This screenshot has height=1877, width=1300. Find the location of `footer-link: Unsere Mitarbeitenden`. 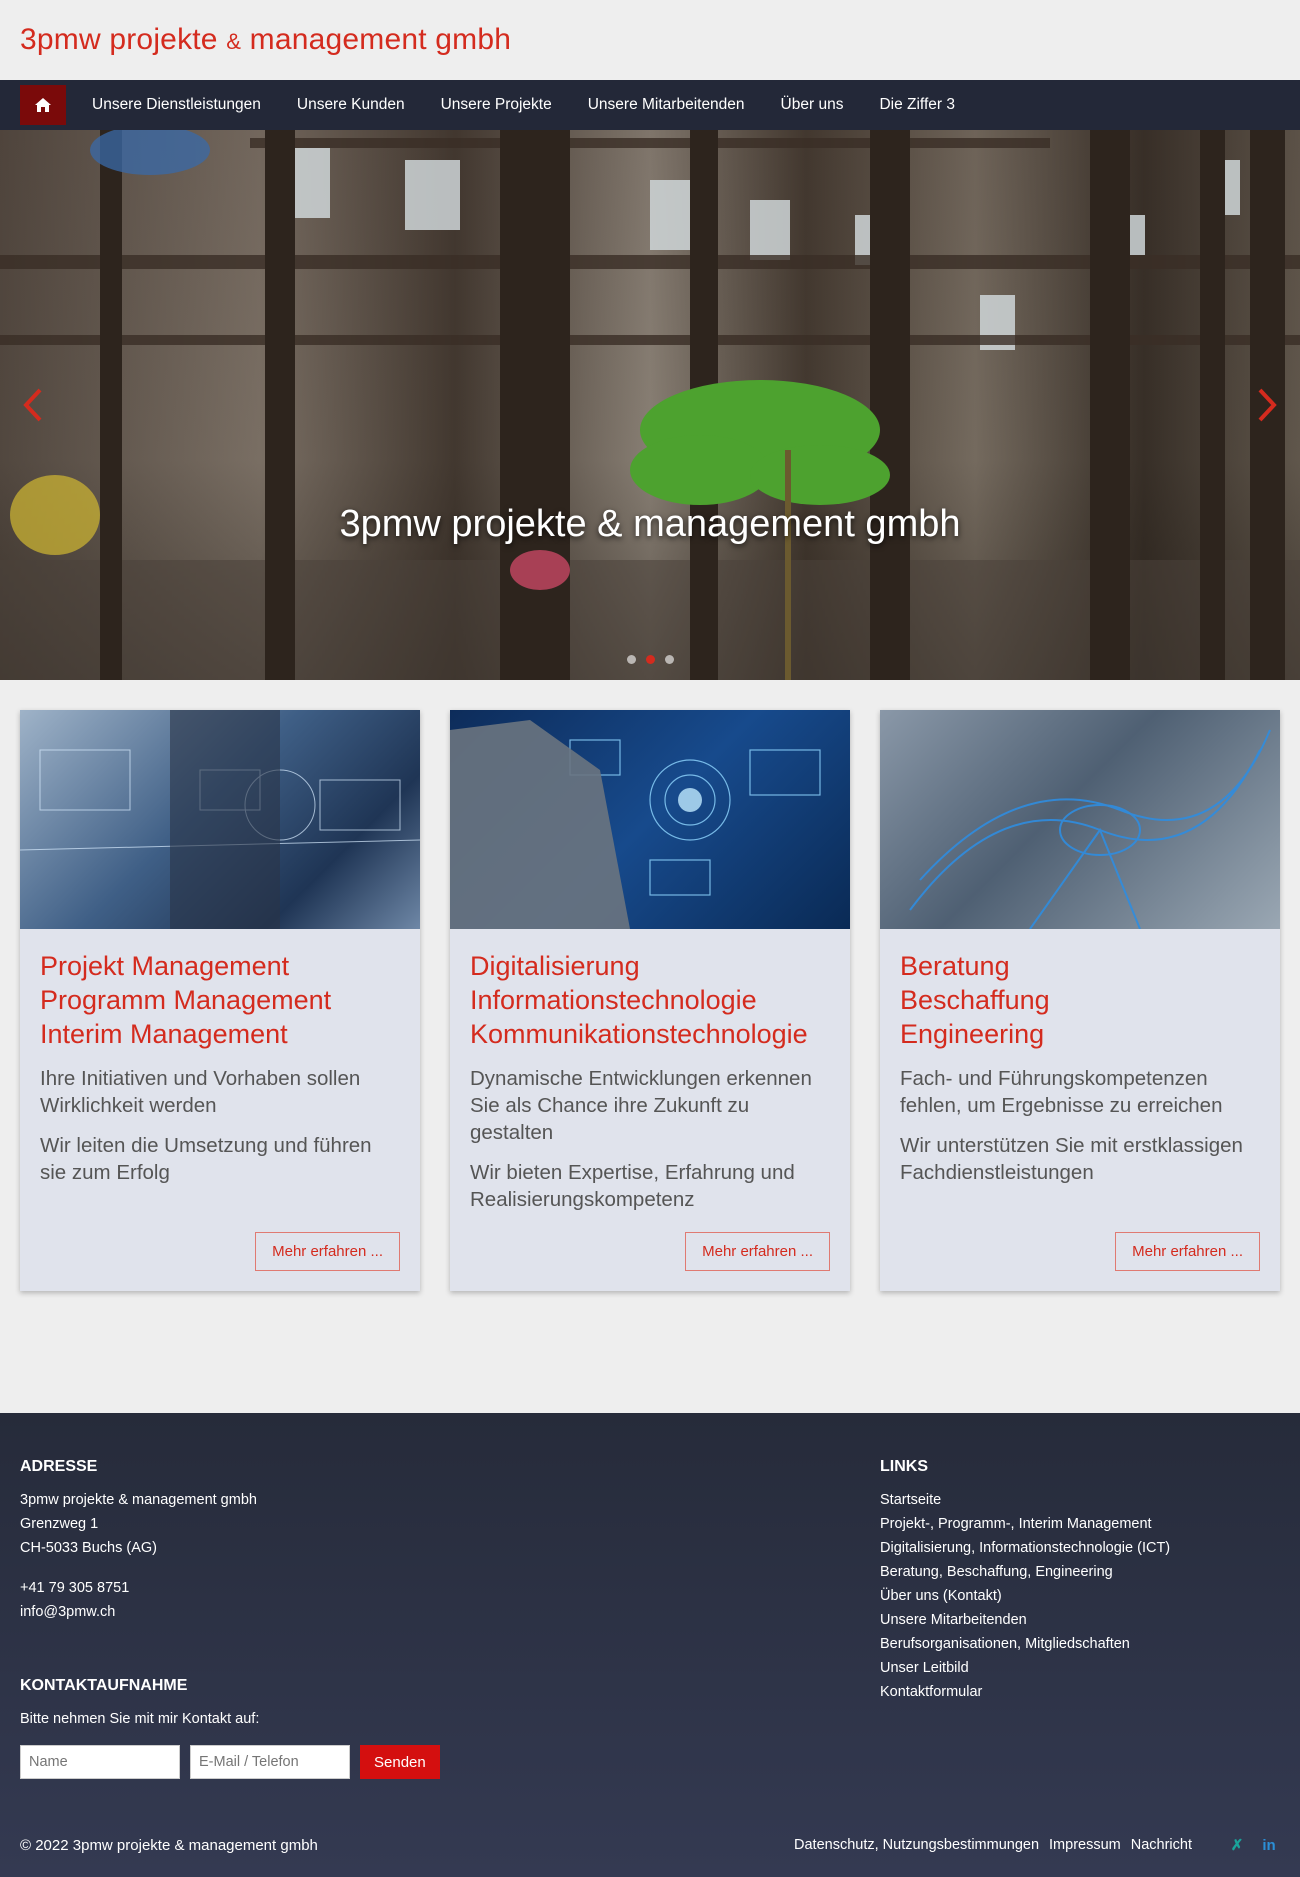

footer-link: Unsere Mitarbeitenden is located at coordinates (1080, 1620).